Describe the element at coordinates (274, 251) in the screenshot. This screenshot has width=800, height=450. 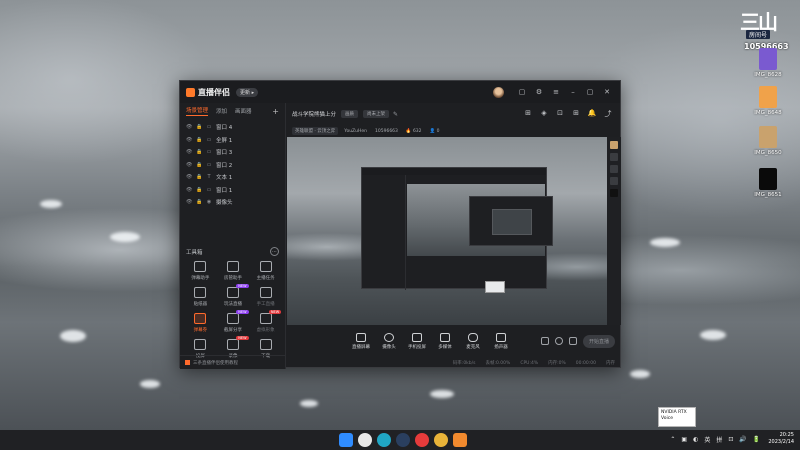
I see `more-tools-button: ⋯` at that location.